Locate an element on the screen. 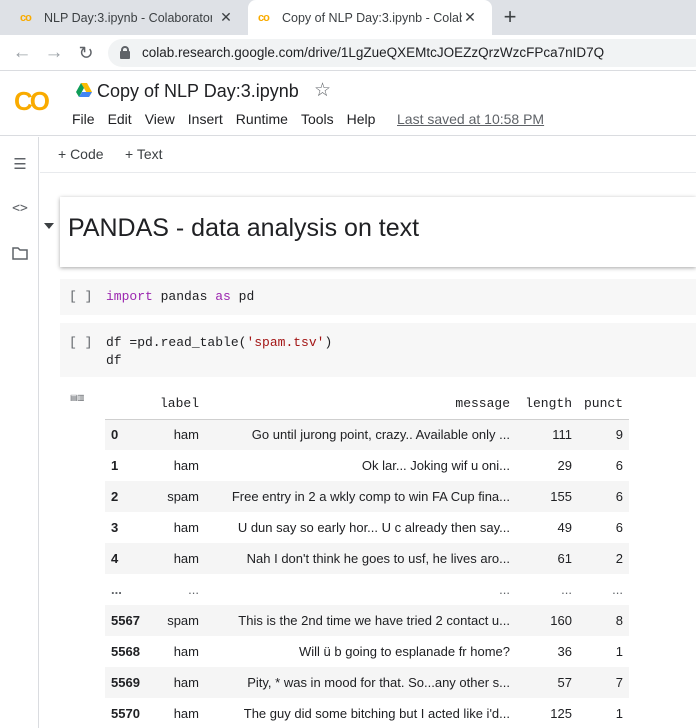  column-header: punct is located at coordinates (604, 404).